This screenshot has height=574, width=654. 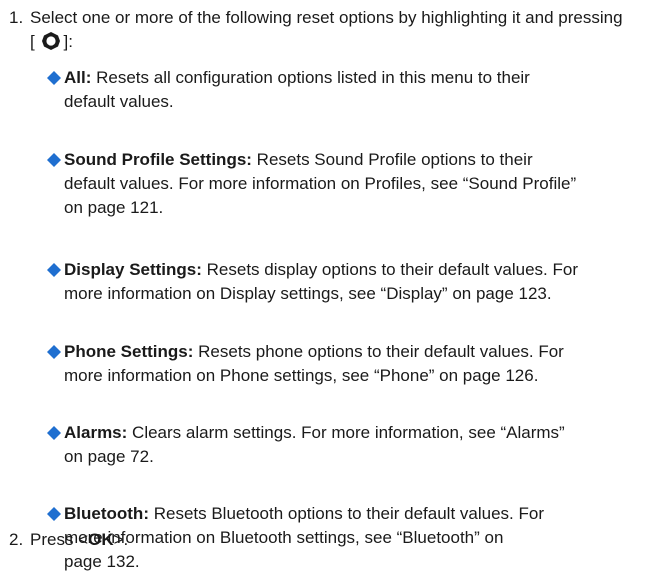 I want to click on step-text-after: >., so click(x=121, y=539).